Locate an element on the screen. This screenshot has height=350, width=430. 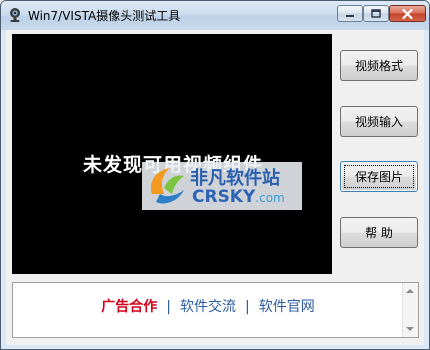
site-watermark: 非凡软件站 CRSKY.com is located at coordinates (222, 186).